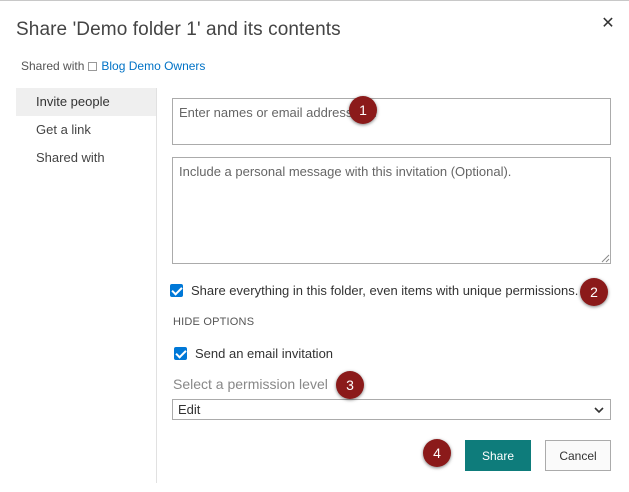  What do you see at coordinates (156, 285) in the screenshot?
I see `sidebar-divider` at bounding box center [156, 285].